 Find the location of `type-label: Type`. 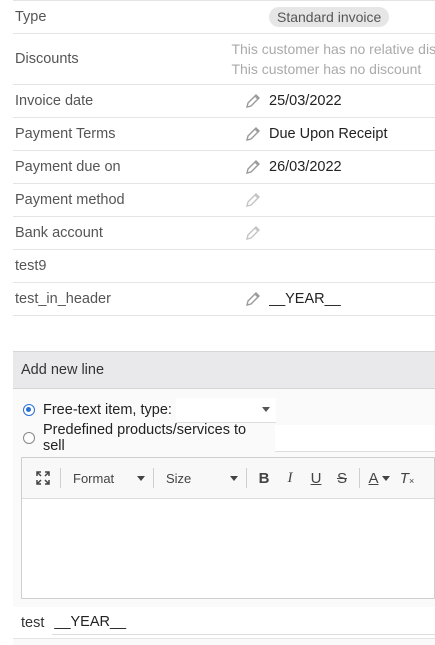

type-label: Type is located at coordinates (31, 17).